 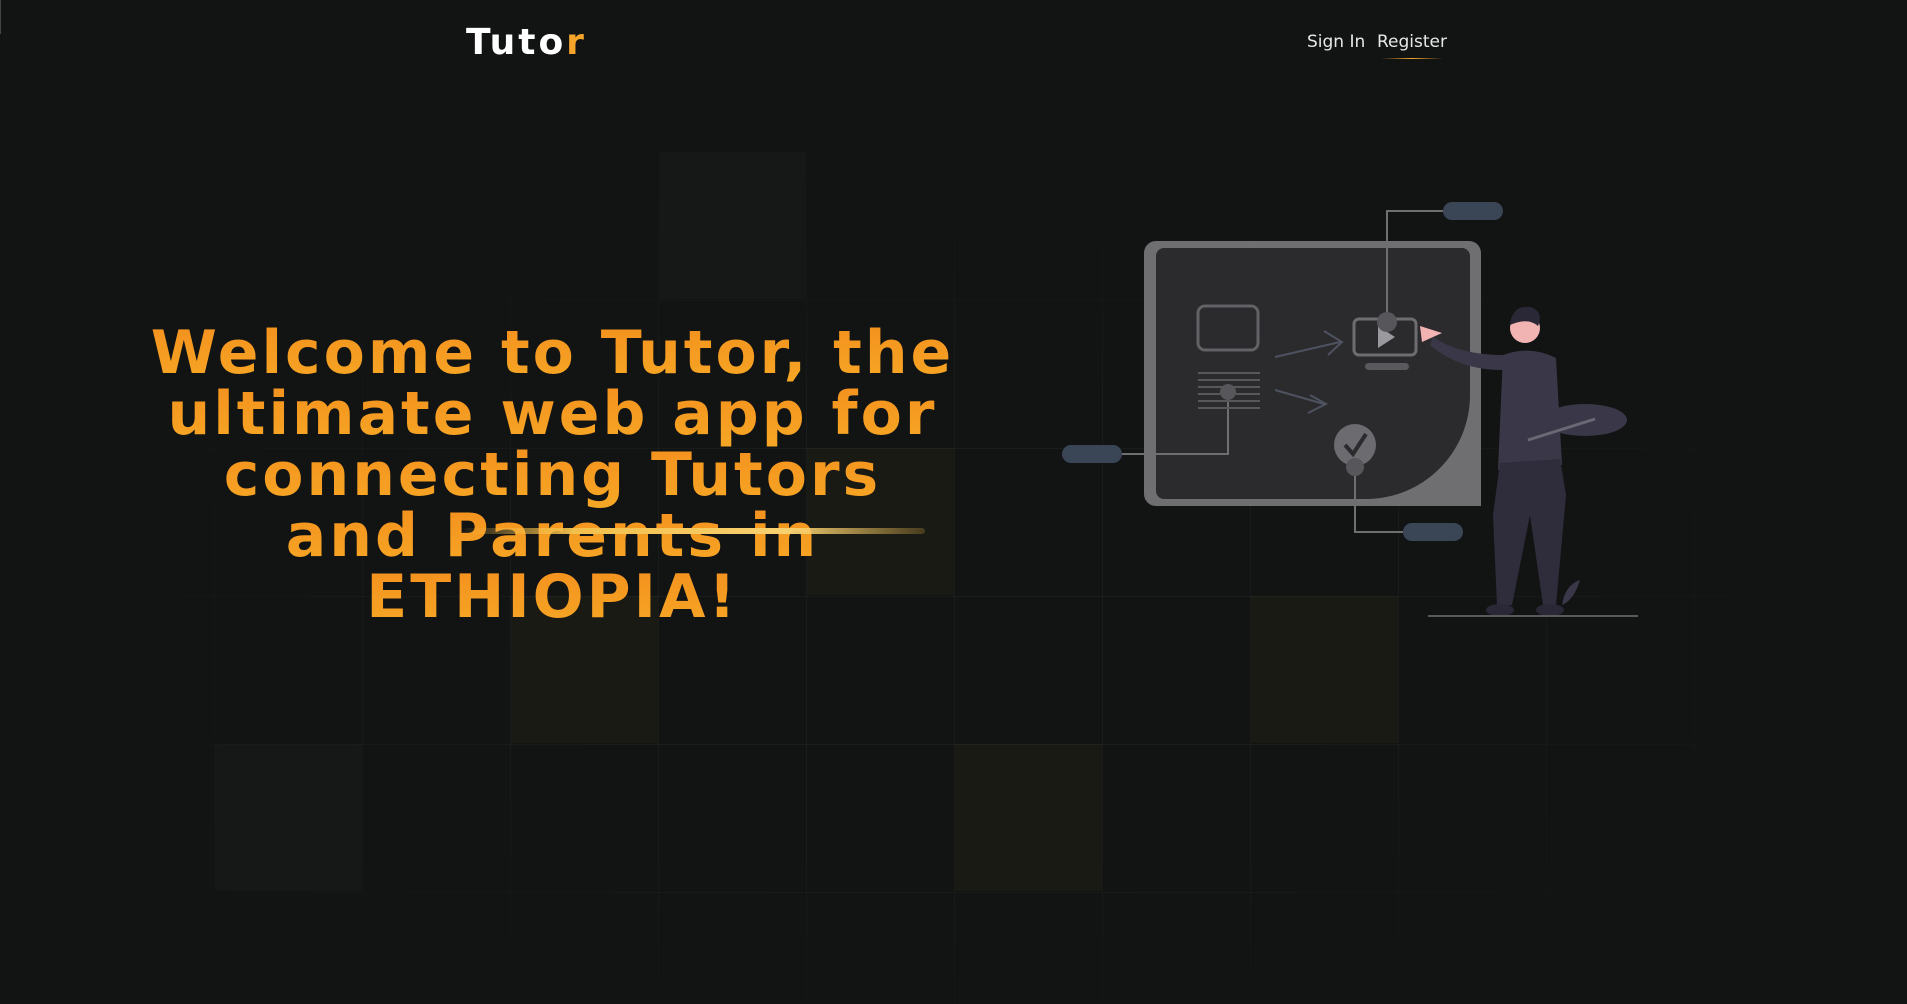 What do you see at coordinates (953, 45) in the screenshot?
I see `top-navbar: Tutor Sign In Register` at bounding box center [953, 45].